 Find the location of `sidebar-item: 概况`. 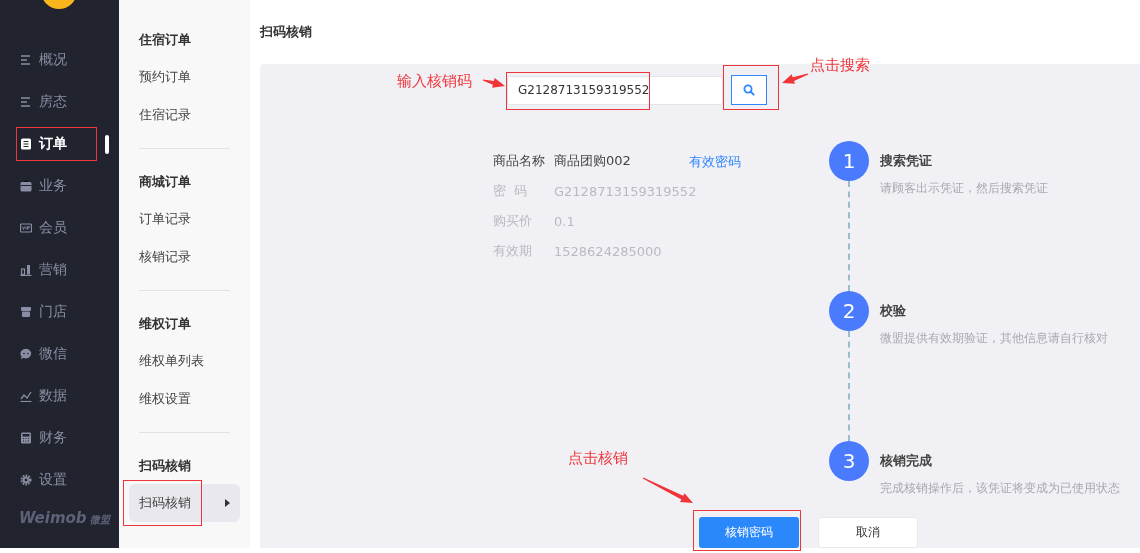

sidebar-item: 概况 is located at coordinates (59, 60).